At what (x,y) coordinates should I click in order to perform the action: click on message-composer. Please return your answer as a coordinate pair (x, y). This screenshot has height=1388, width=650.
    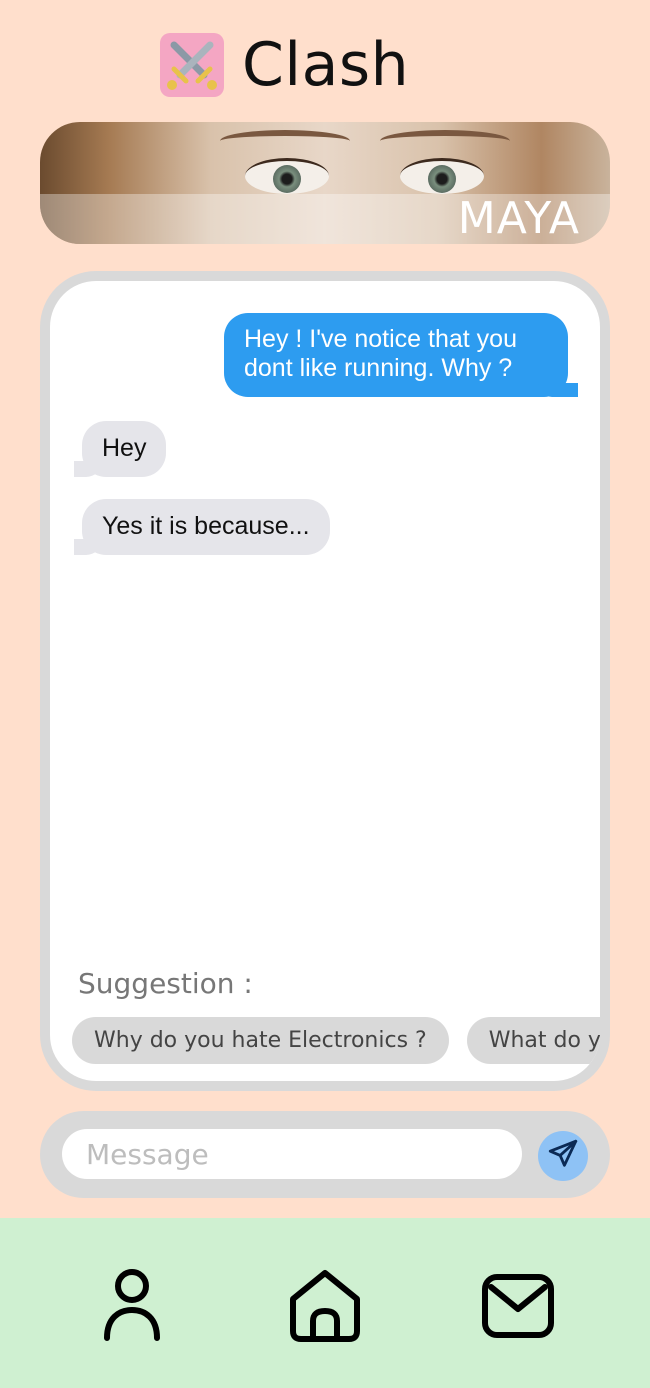
    Looking at the image, I should click on (325, 1154).